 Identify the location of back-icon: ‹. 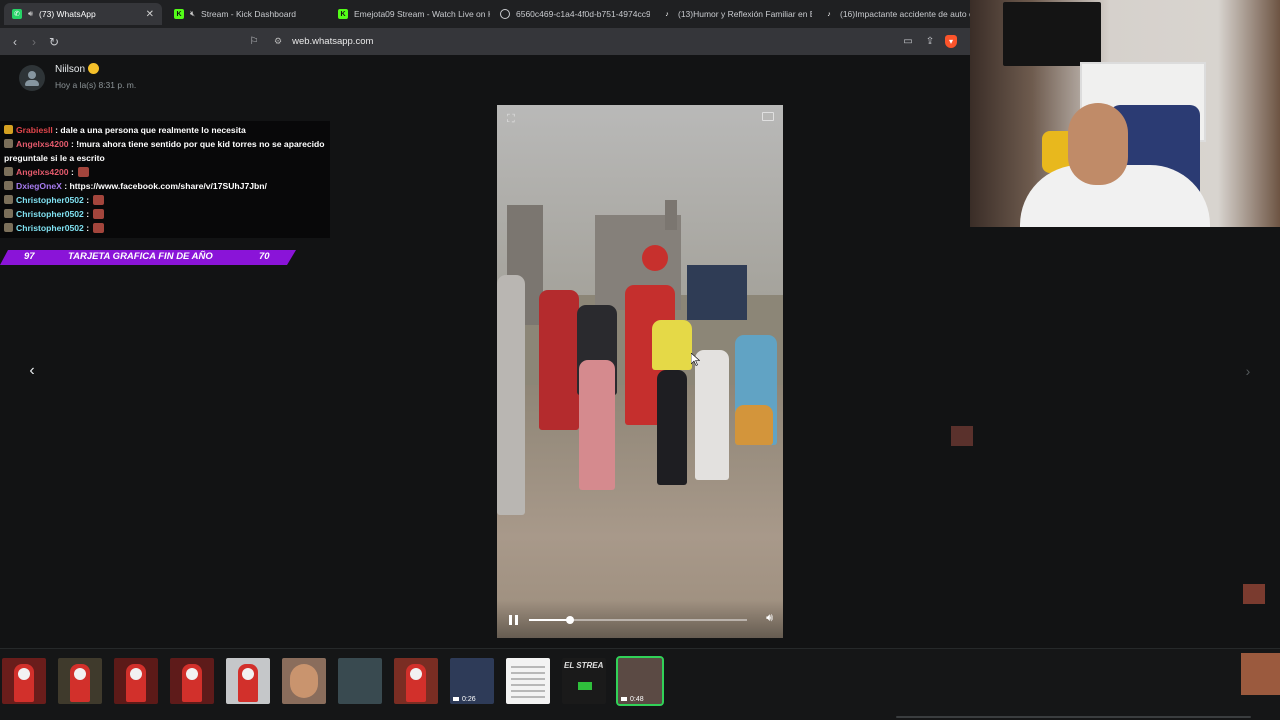
(15, 42).